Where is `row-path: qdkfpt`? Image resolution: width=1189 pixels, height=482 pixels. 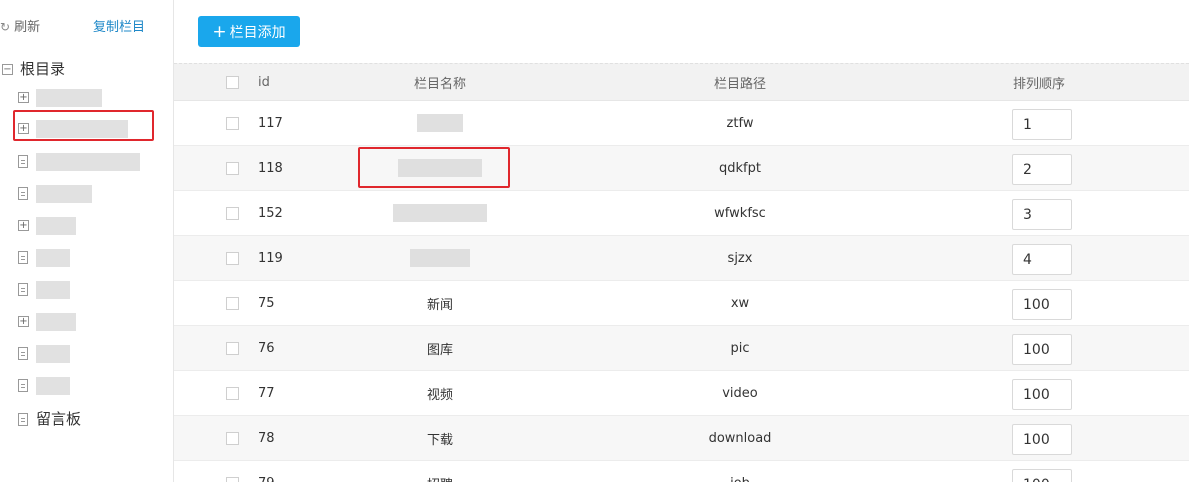 row-path: qdkfpt is located at coordinates (740, 168).